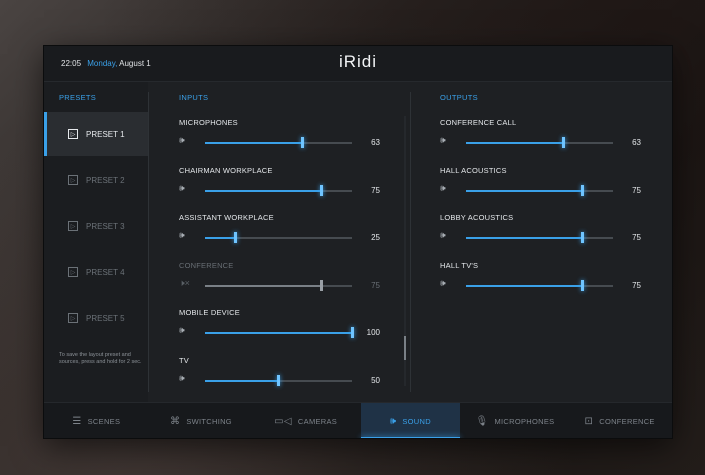  I want to click on scroll-thumb, so click(405, 348).